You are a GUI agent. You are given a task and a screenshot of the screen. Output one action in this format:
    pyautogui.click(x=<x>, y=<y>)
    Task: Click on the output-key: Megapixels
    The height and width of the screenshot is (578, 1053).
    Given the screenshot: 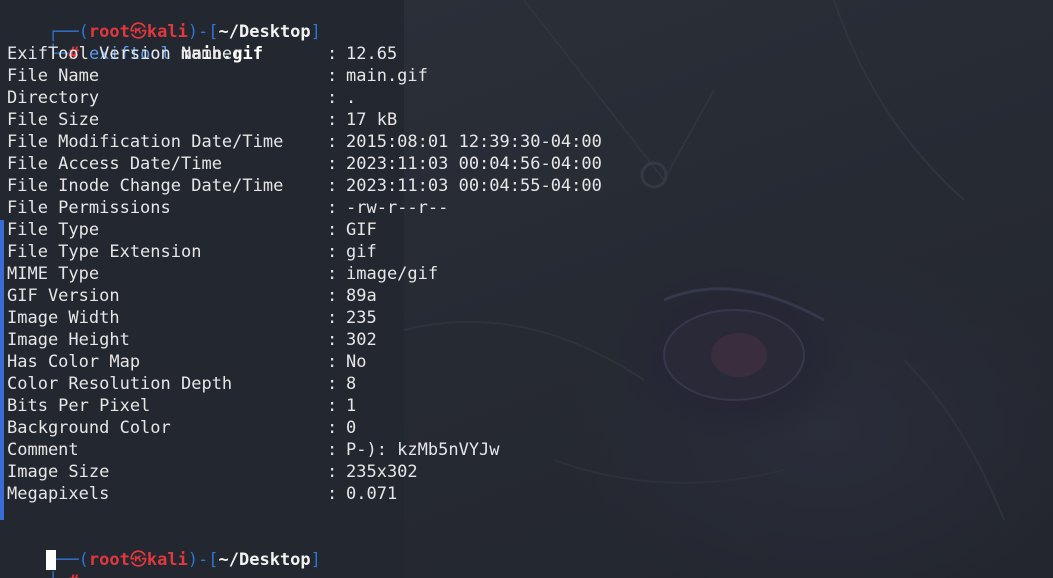 What is the action you would take?
    pyautogui.click(x=58, y=494)
    